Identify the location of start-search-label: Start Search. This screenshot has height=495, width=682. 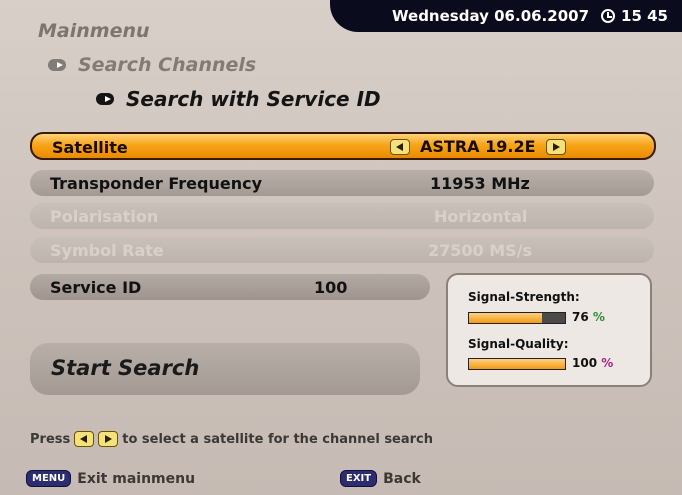
(125, 368).